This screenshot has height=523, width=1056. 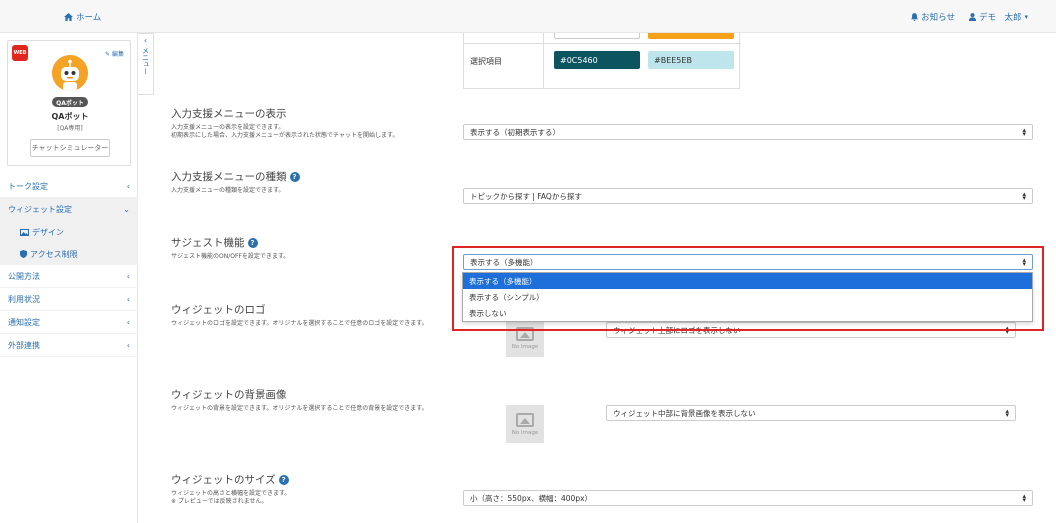 What do you see at coordinates (70, 128) in the screenshot?
I see `bot-subtitle: [QA専用]` at bounding box center [70, 128].